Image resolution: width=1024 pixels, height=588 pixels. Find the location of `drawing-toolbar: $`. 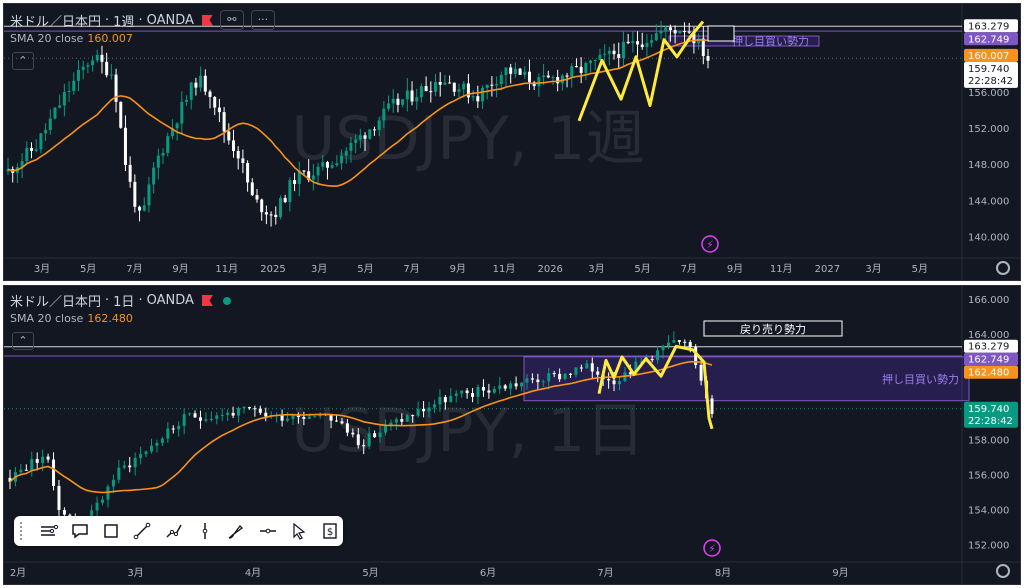

drawing-toolbar: $ is located at coordinates (178, 531).